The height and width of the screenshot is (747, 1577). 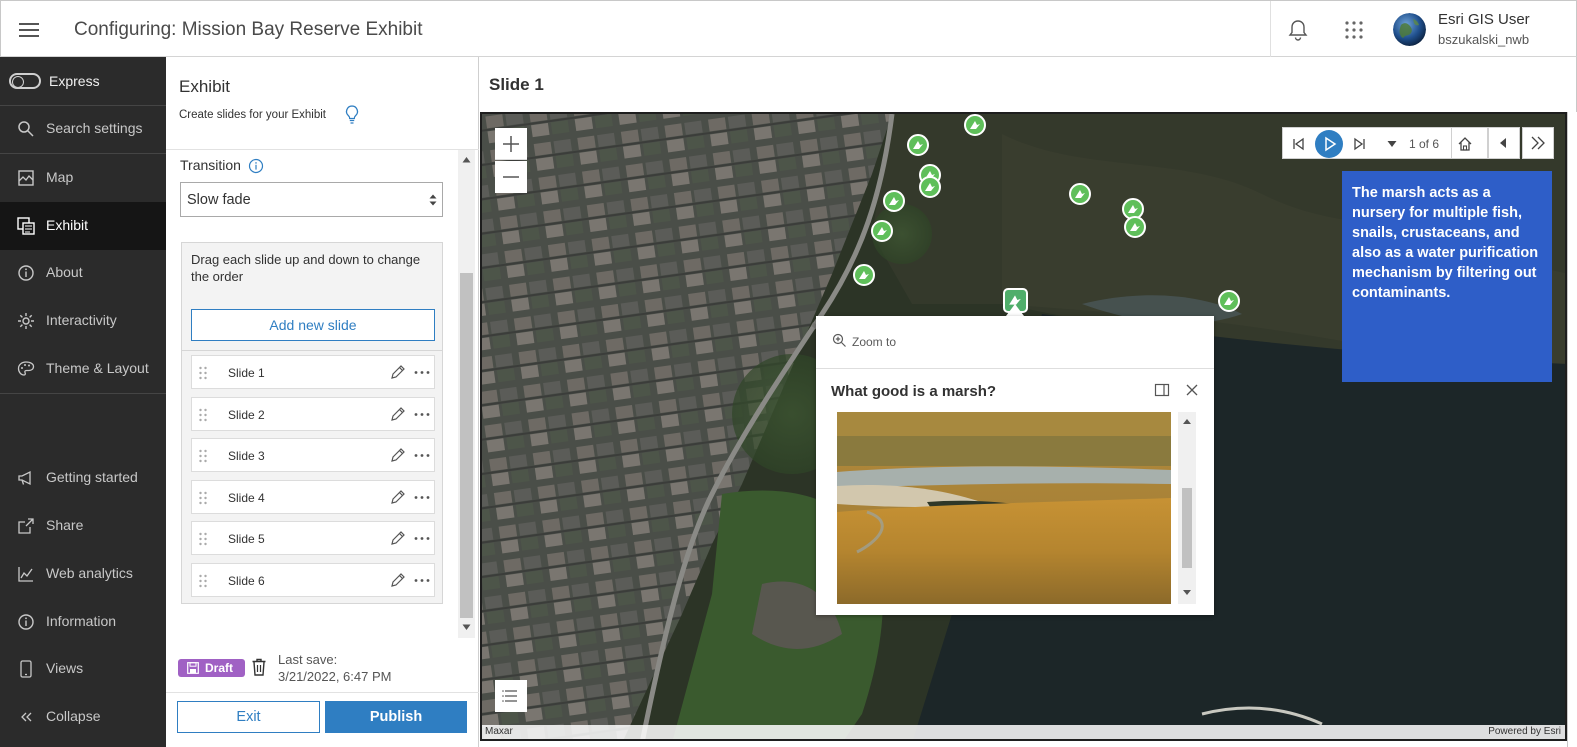 I want to click on divider, so click(x=322, y=692).